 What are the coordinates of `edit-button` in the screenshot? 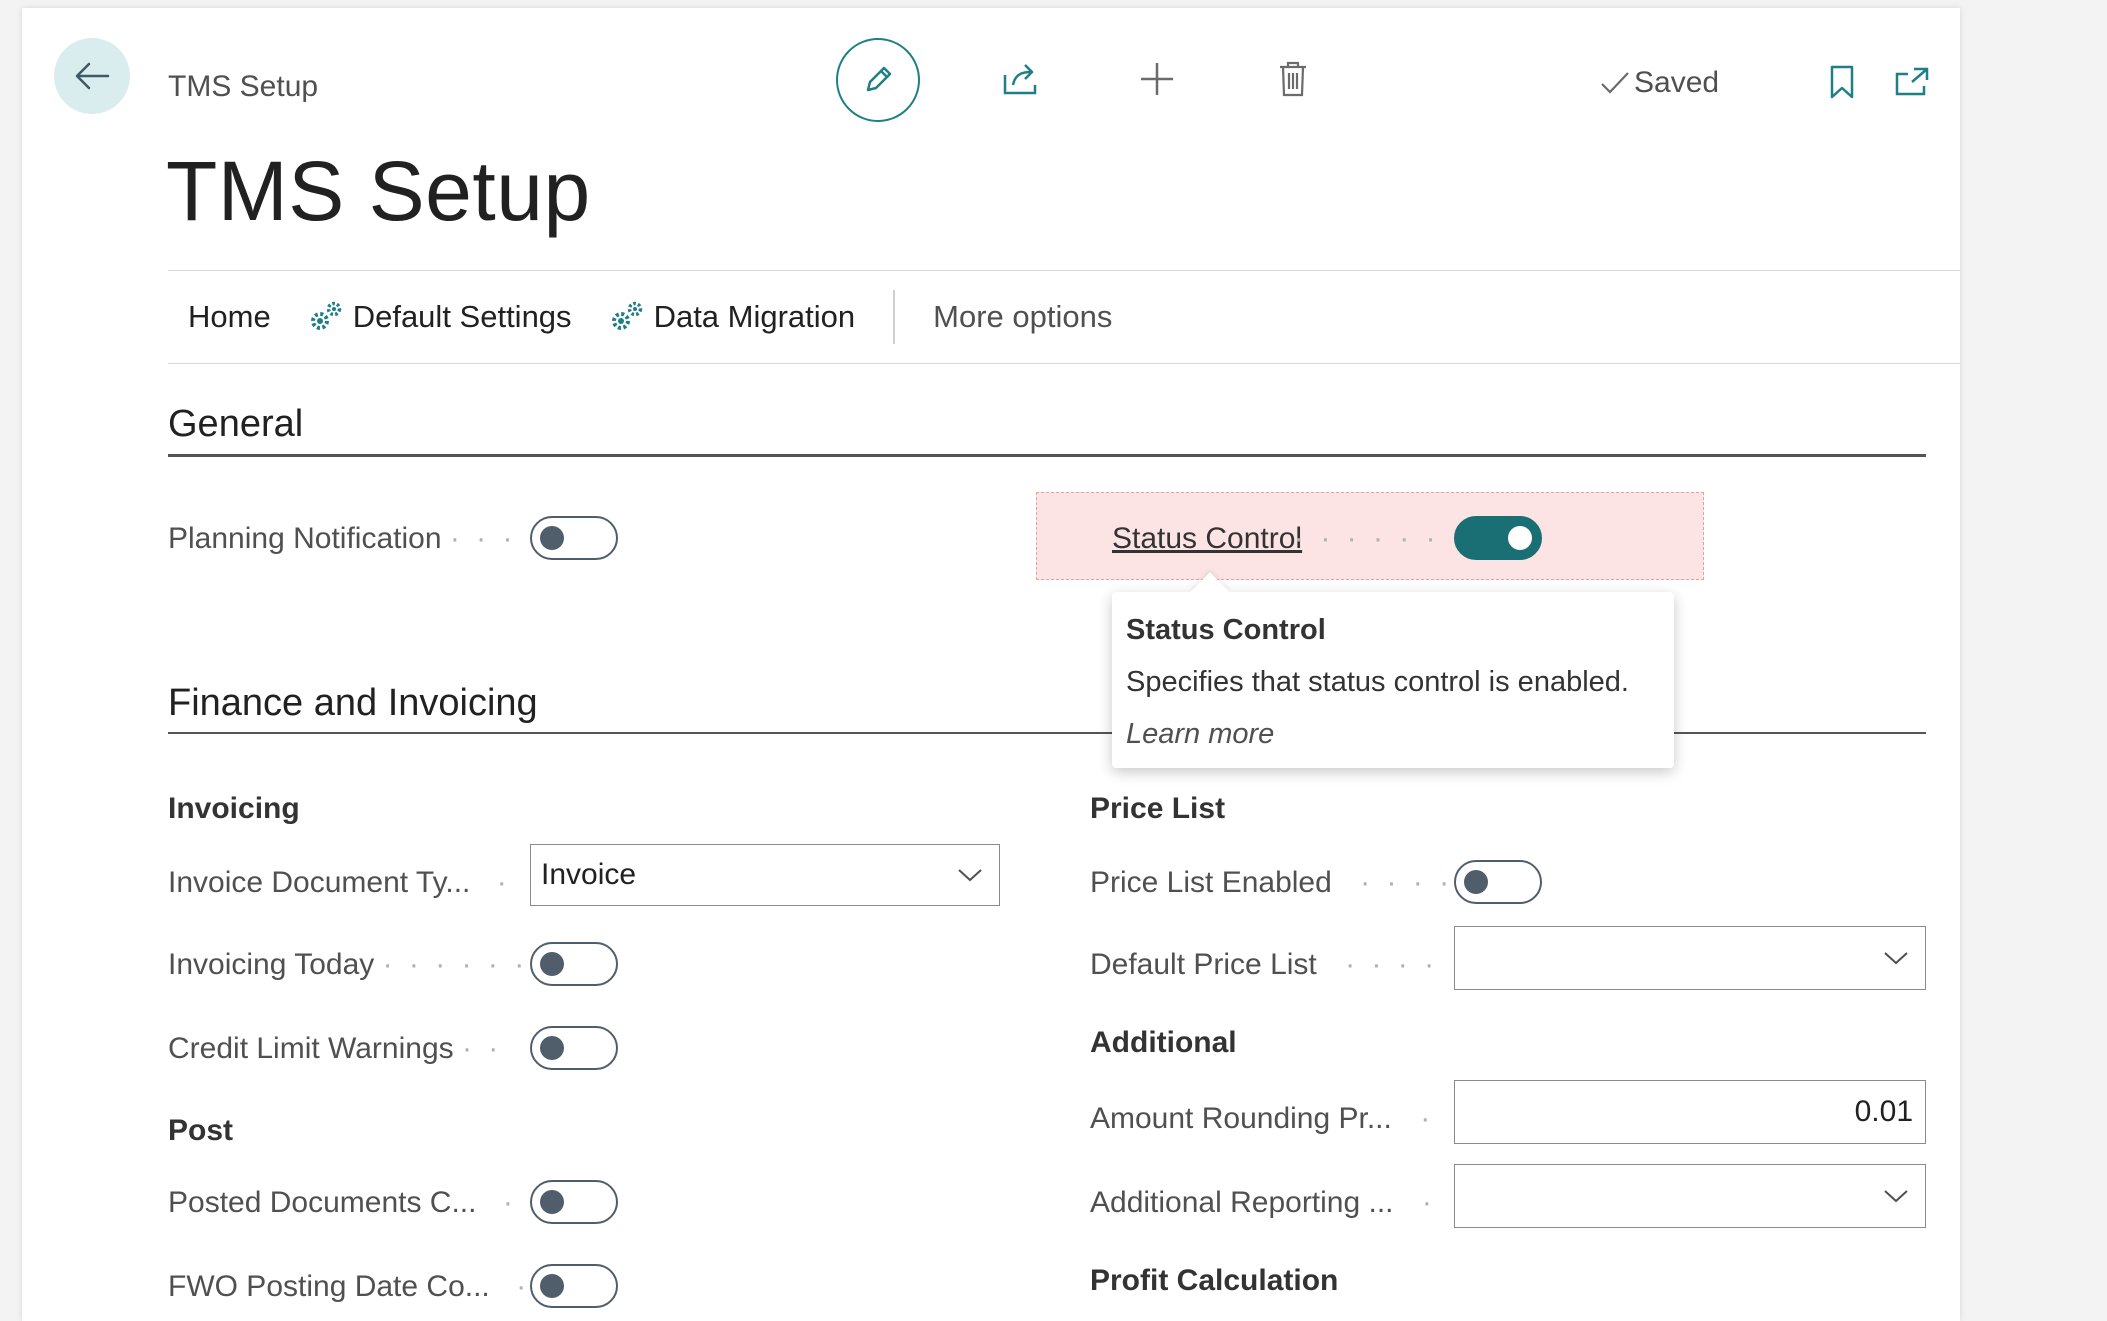 It's located at (878, 80).